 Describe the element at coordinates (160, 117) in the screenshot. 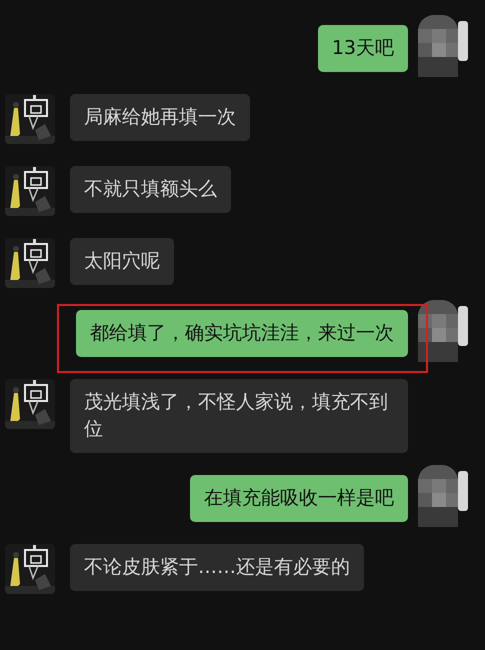

I see `message-bubble: 局麻给她再填一次` at that location.